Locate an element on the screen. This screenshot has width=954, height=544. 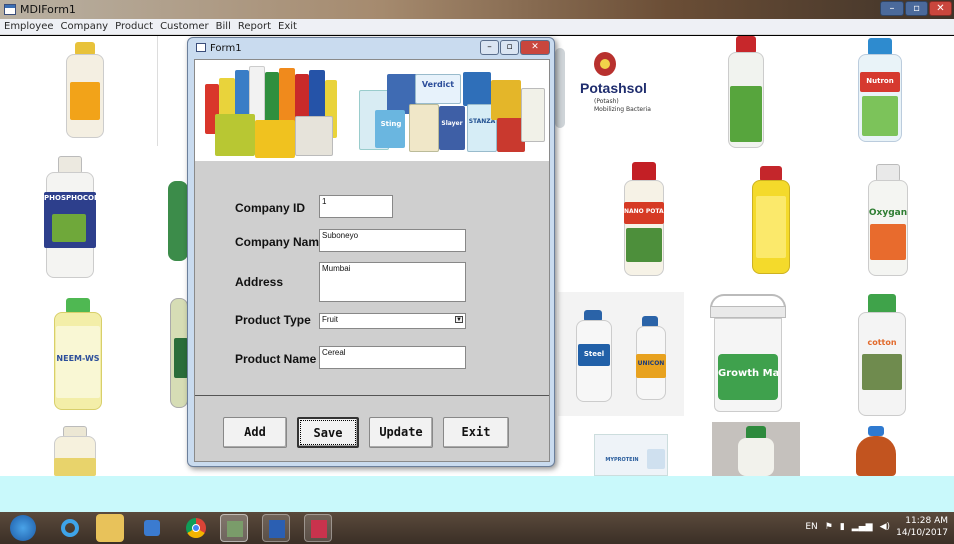
product-image: MYPROTEIN is located at coordinates (631, 455).